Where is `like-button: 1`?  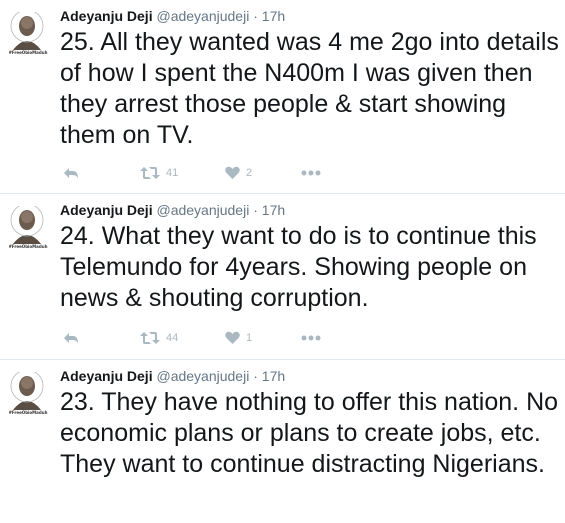 like-button: 1 is located at coordinates (238, 338).